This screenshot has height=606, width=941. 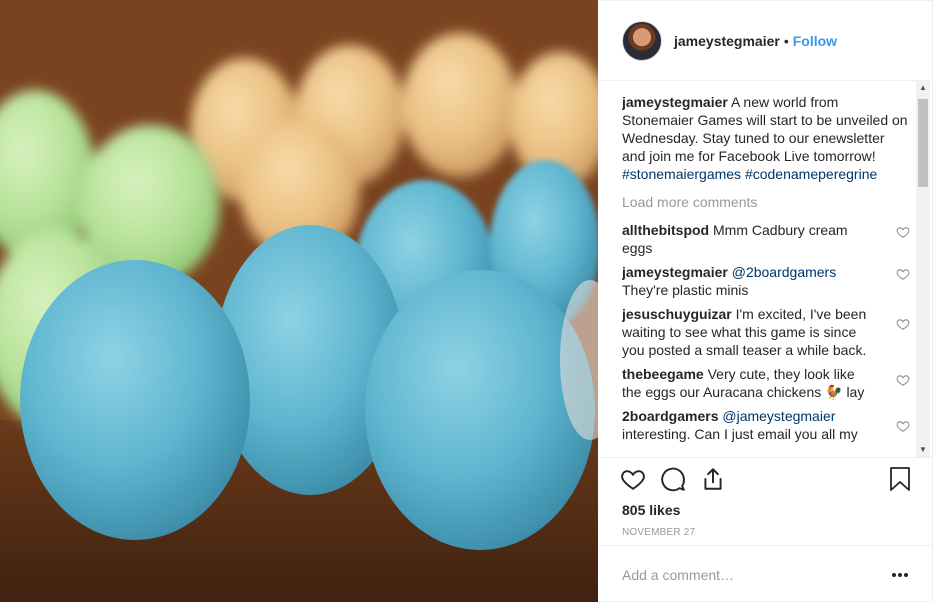 I want to click on likes-count: 805 likes, so click(x=651, y=510).